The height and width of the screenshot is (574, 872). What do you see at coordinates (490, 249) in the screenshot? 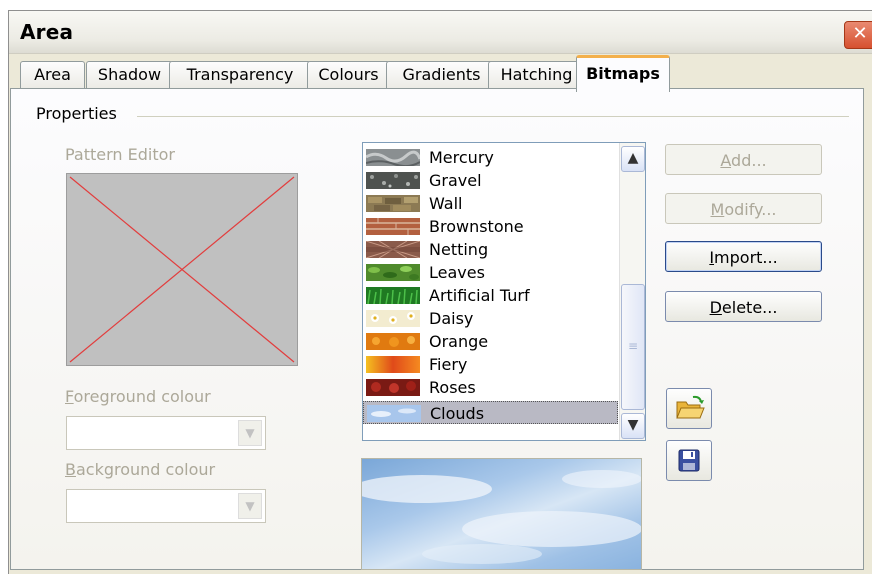
I see `list-item: Netting` at bounding box center [490, 249].